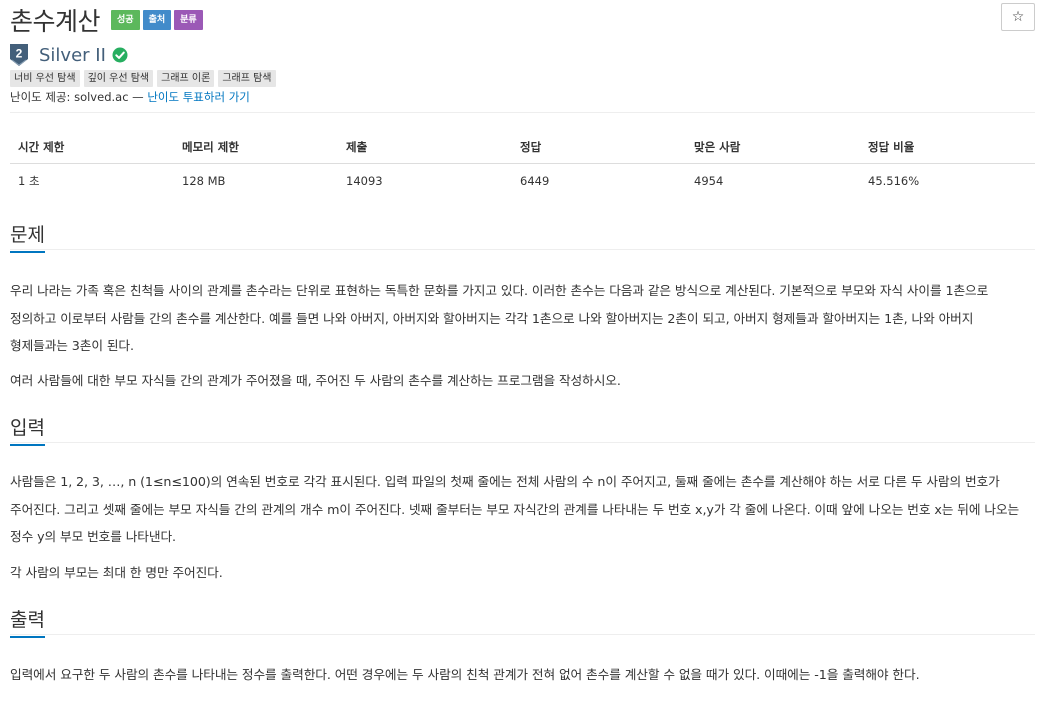 Image resolution: width=1039 pixels, height=702 pixels. I want to click on page-title: 촌수계산, so click(55, 21).